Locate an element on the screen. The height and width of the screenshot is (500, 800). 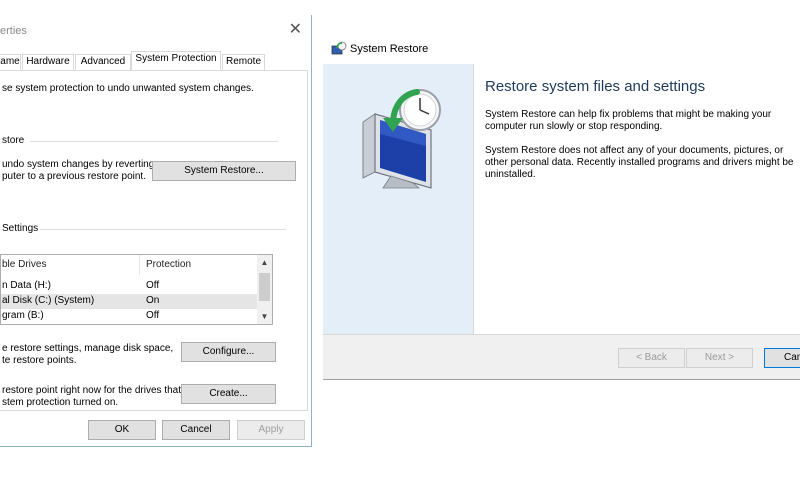
close-icon: ✕ is located at coordinates (295, 30).